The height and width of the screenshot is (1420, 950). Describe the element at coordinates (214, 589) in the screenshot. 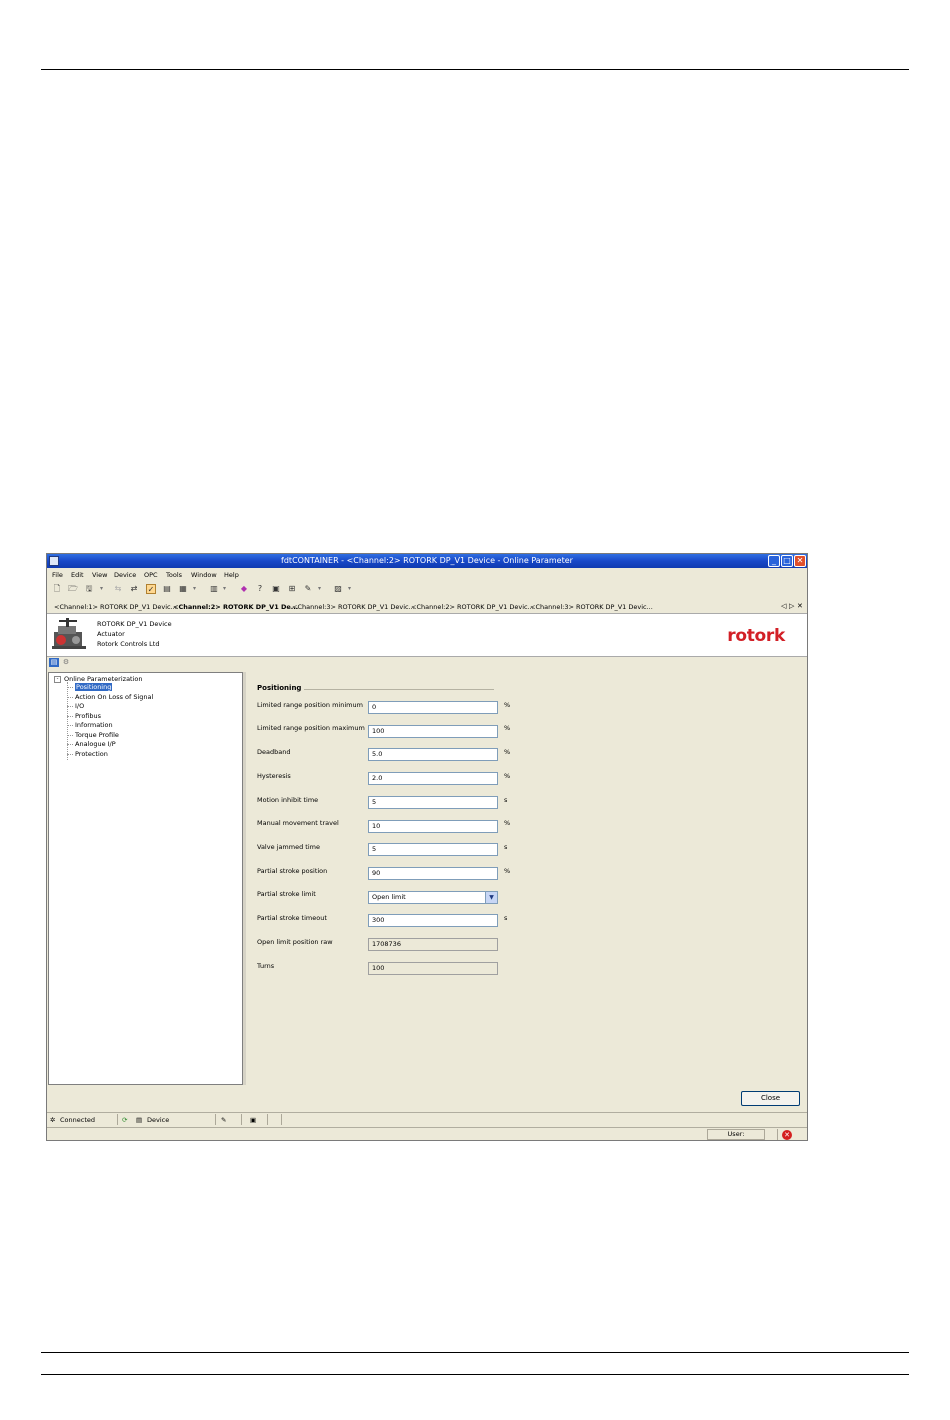

I see `parameter-icon: ▥` at that location.